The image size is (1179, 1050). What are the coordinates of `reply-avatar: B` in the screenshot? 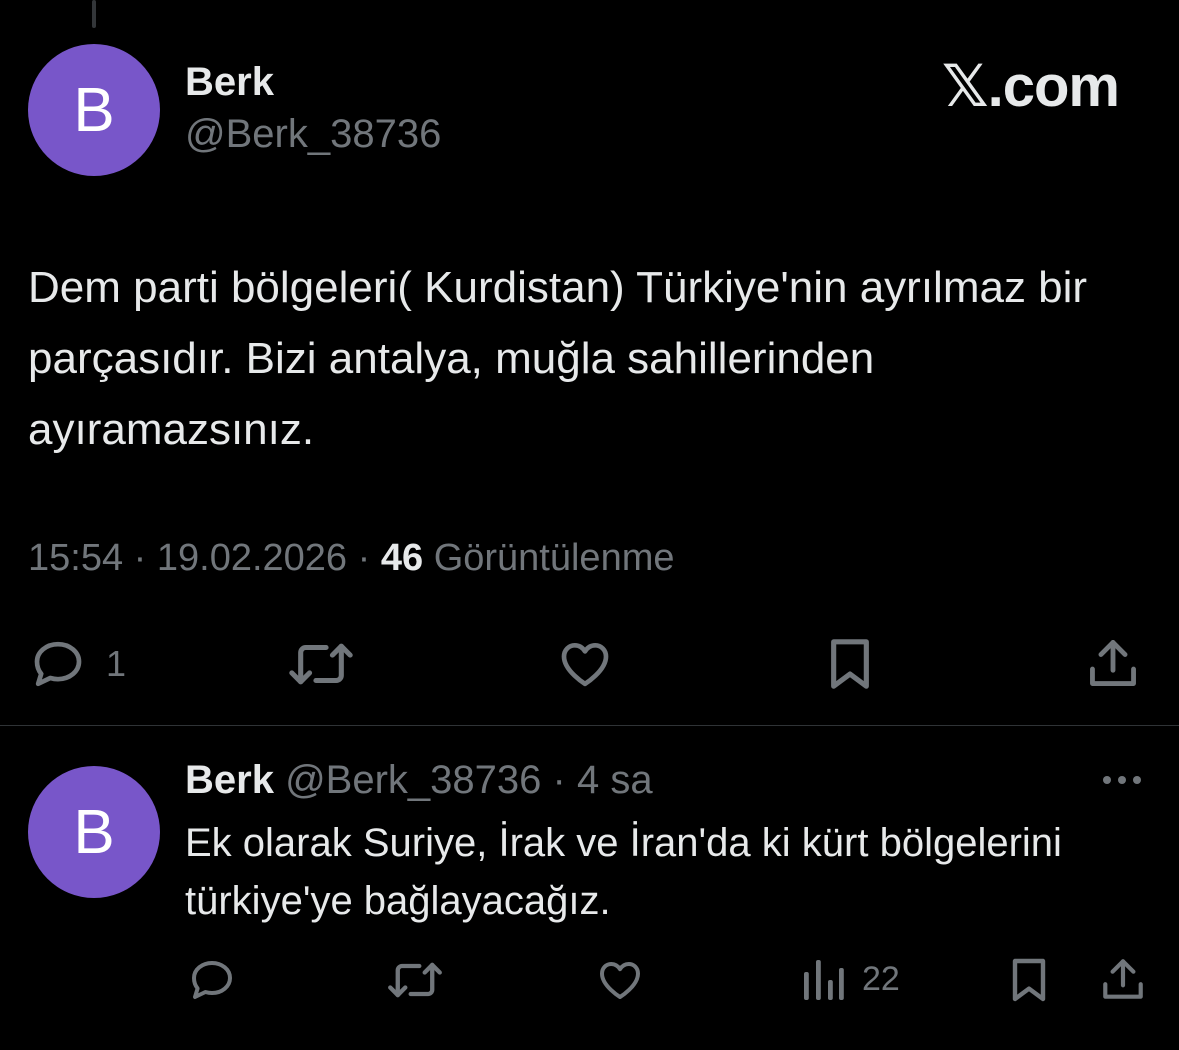 It's located at (94, 832).